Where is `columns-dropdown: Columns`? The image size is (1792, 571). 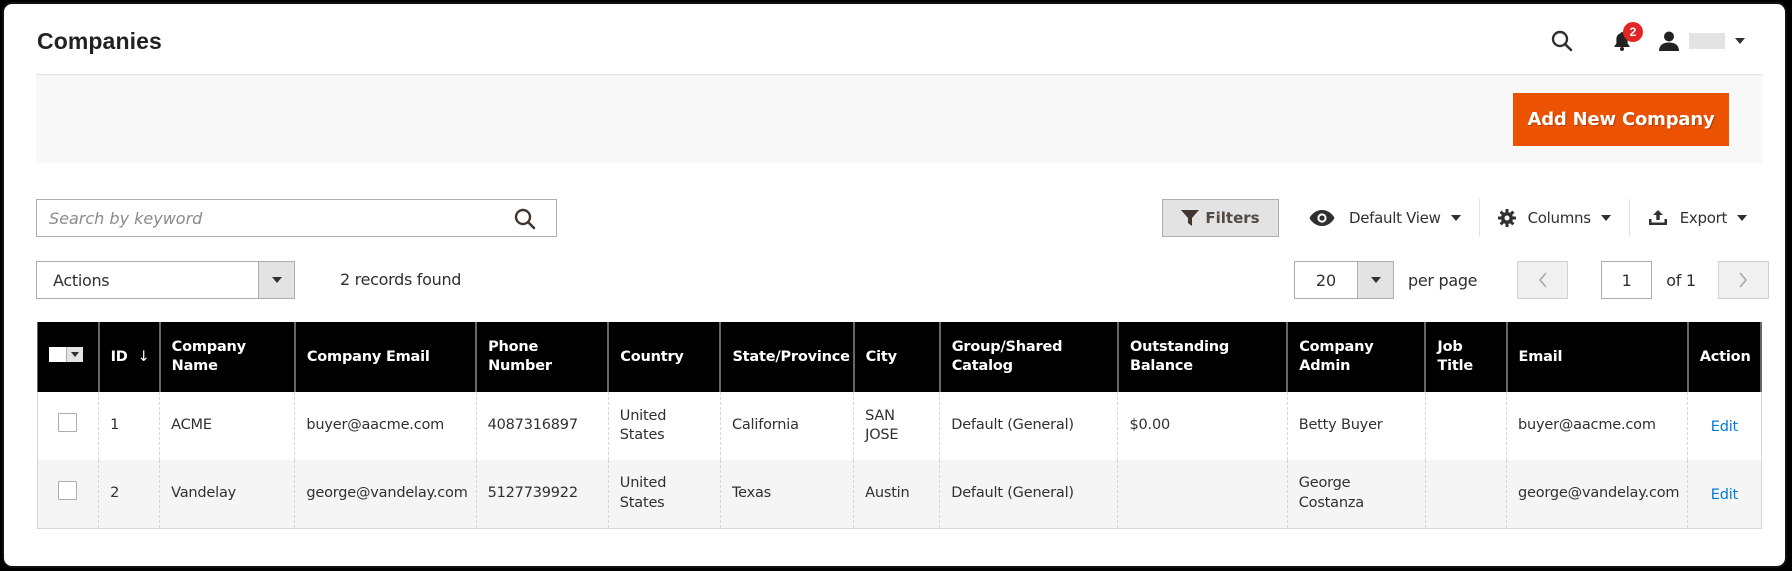
columns-dropdown: Columns is located at coordinates (1554, 218).